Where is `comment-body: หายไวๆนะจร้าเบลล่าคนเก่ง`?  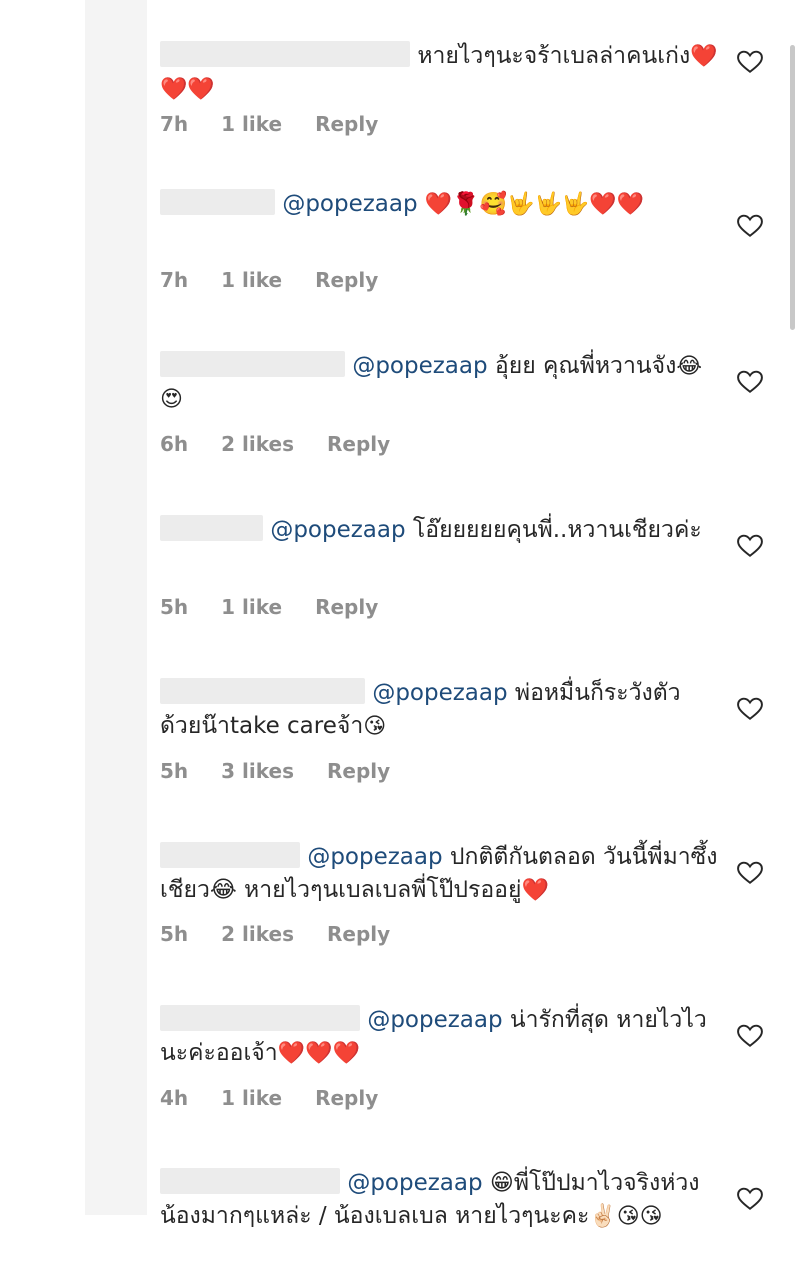 comment-body: หายไวๆนะจร้าเบลล่าคนเก่ง is located at coordinates (554, 56).